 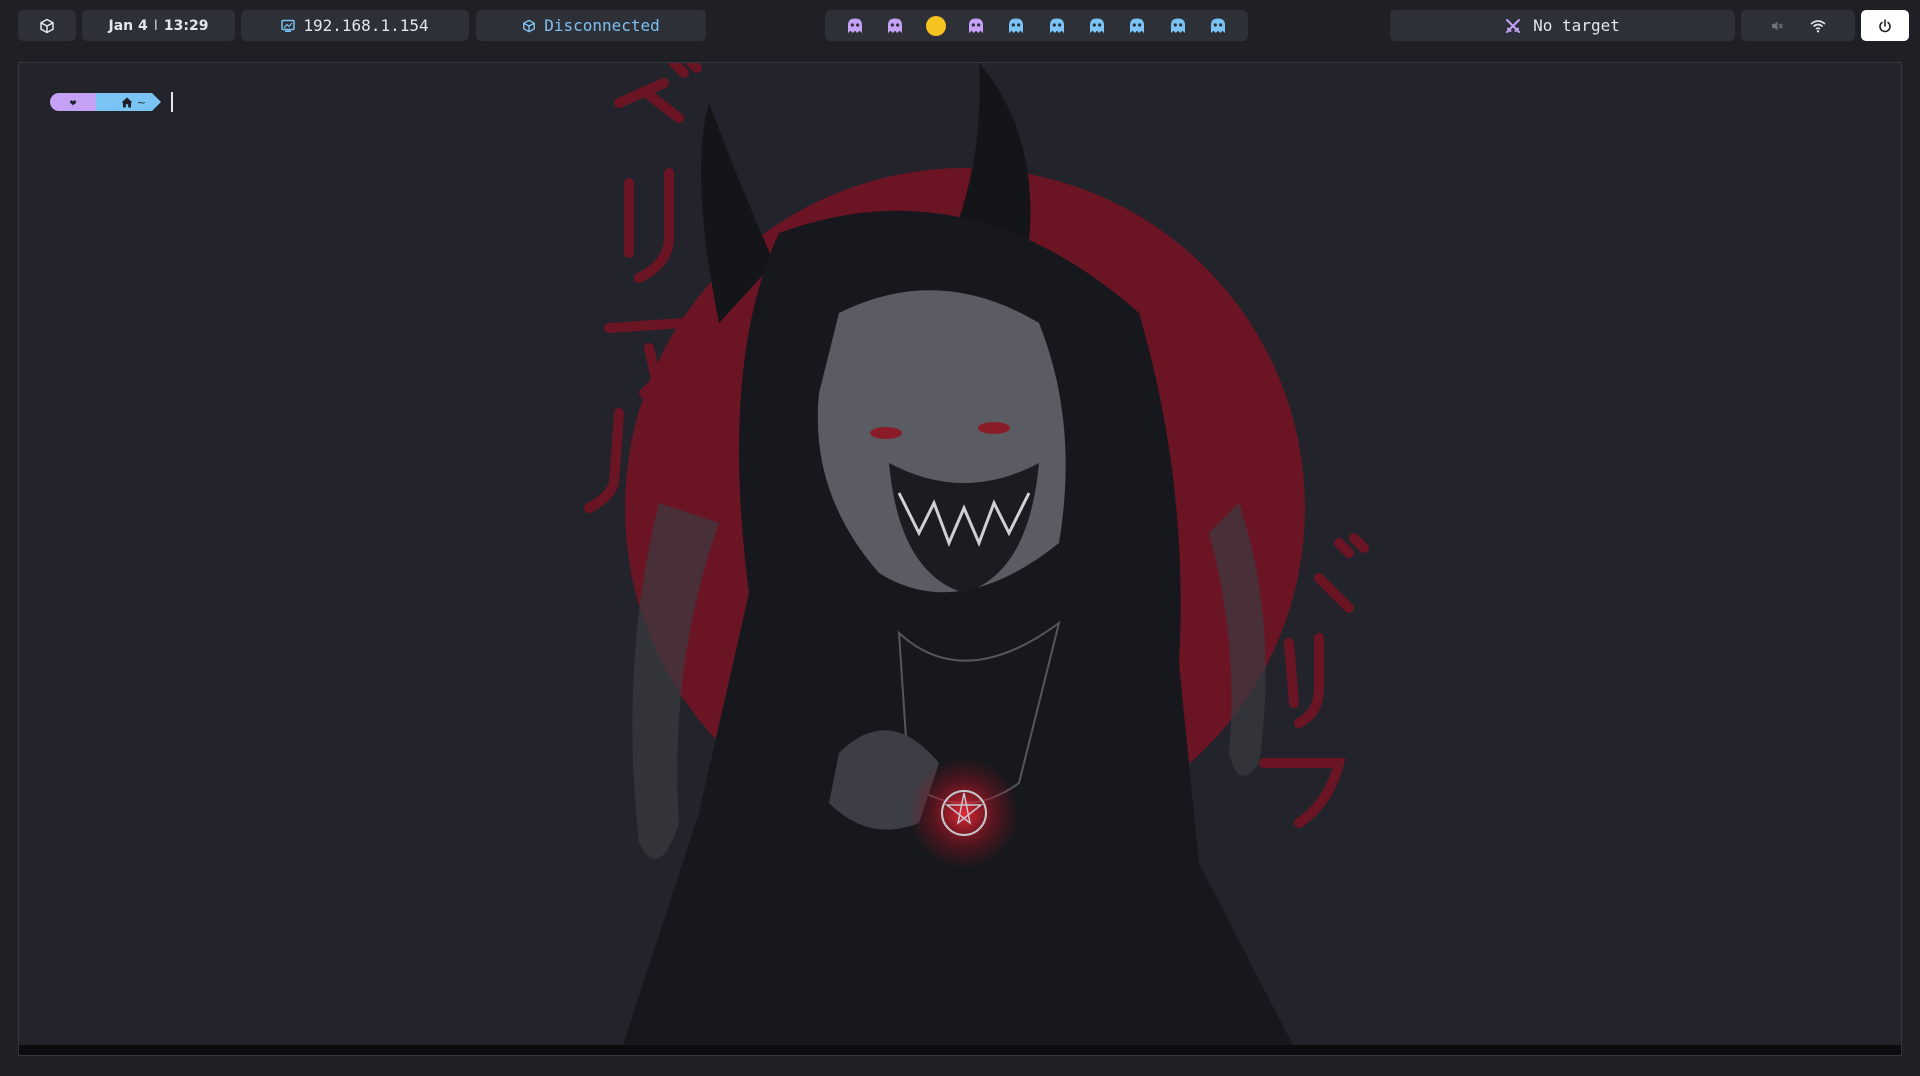 I want to click on monitor-icon, so click(x=288, y=25).